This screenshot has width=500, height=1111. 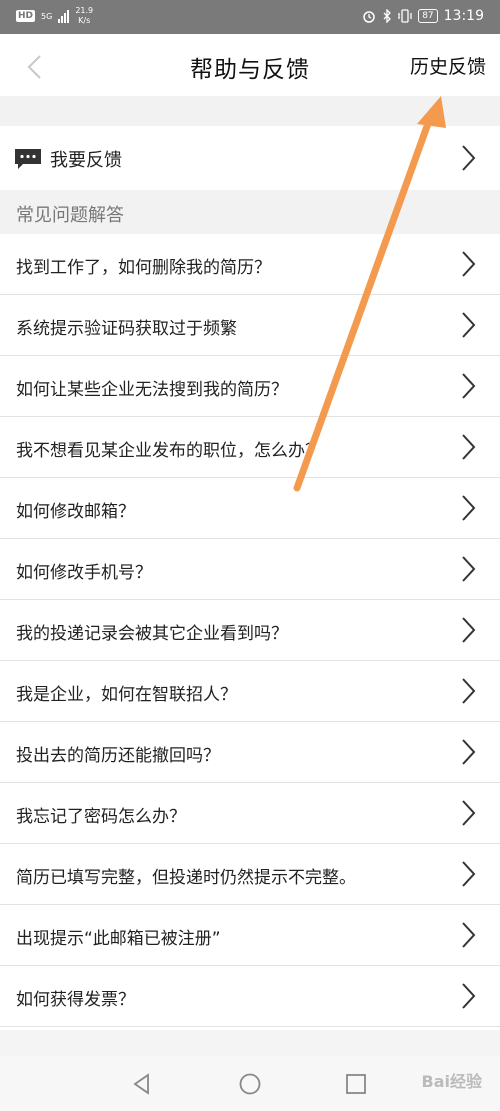 What do you see at coordinates (250, 996) in the screenshot?
I see `faq-item: 如何获得发票？` at bounding box center [250, 996].